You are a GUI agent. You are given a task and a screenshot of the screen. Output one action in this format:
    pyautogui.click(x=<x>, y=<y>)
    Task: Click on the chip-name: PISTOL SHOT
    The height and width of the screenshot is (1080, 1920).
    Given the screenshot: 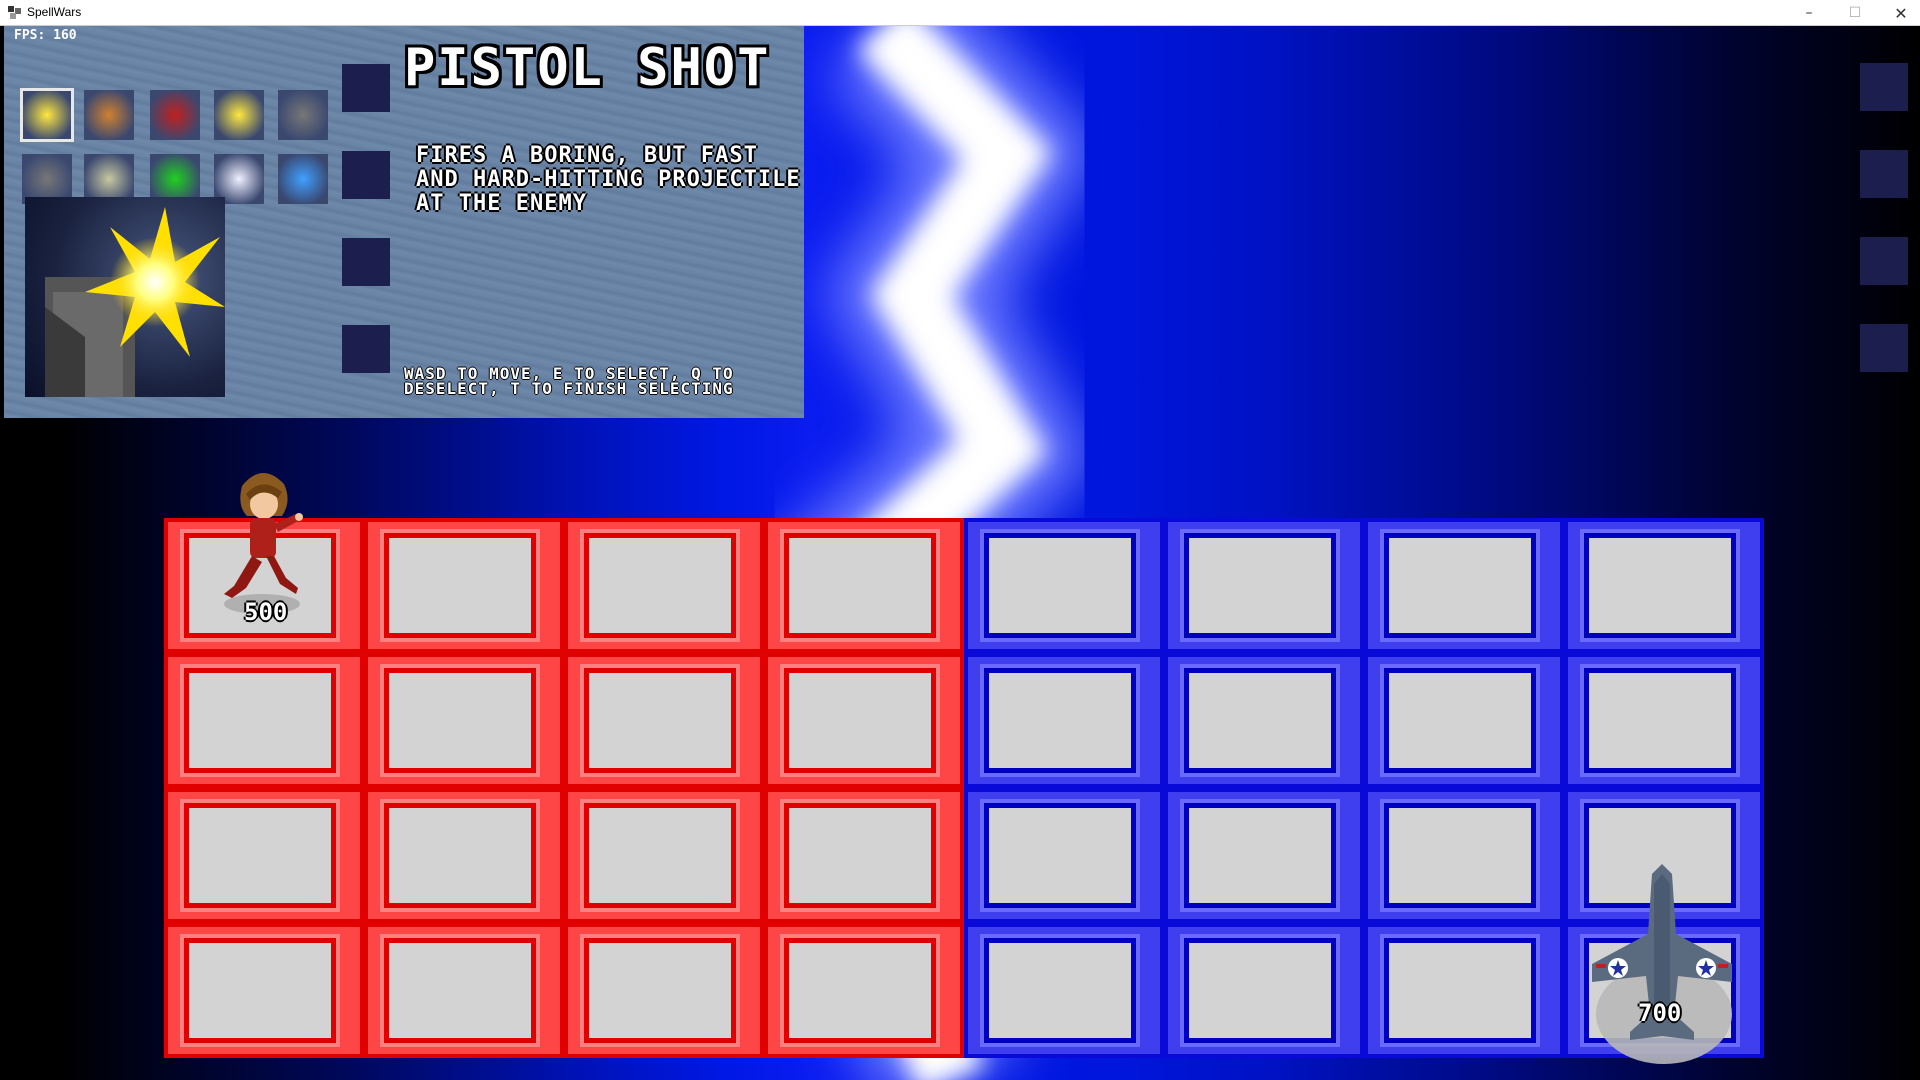 What is the action you would take?
    pyautogui.click(x=587, y=68)
    